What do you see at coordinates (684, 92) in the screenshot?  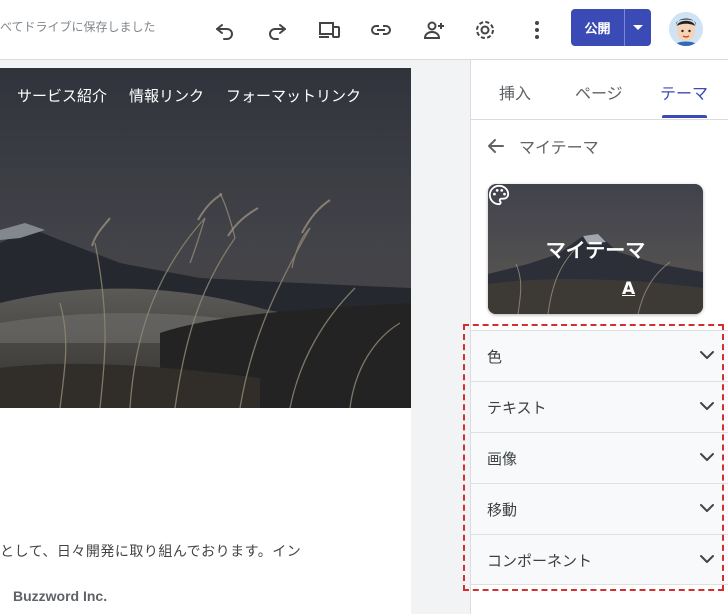 I see `tab-themes: テーマ` at bounding box center [684, 92].